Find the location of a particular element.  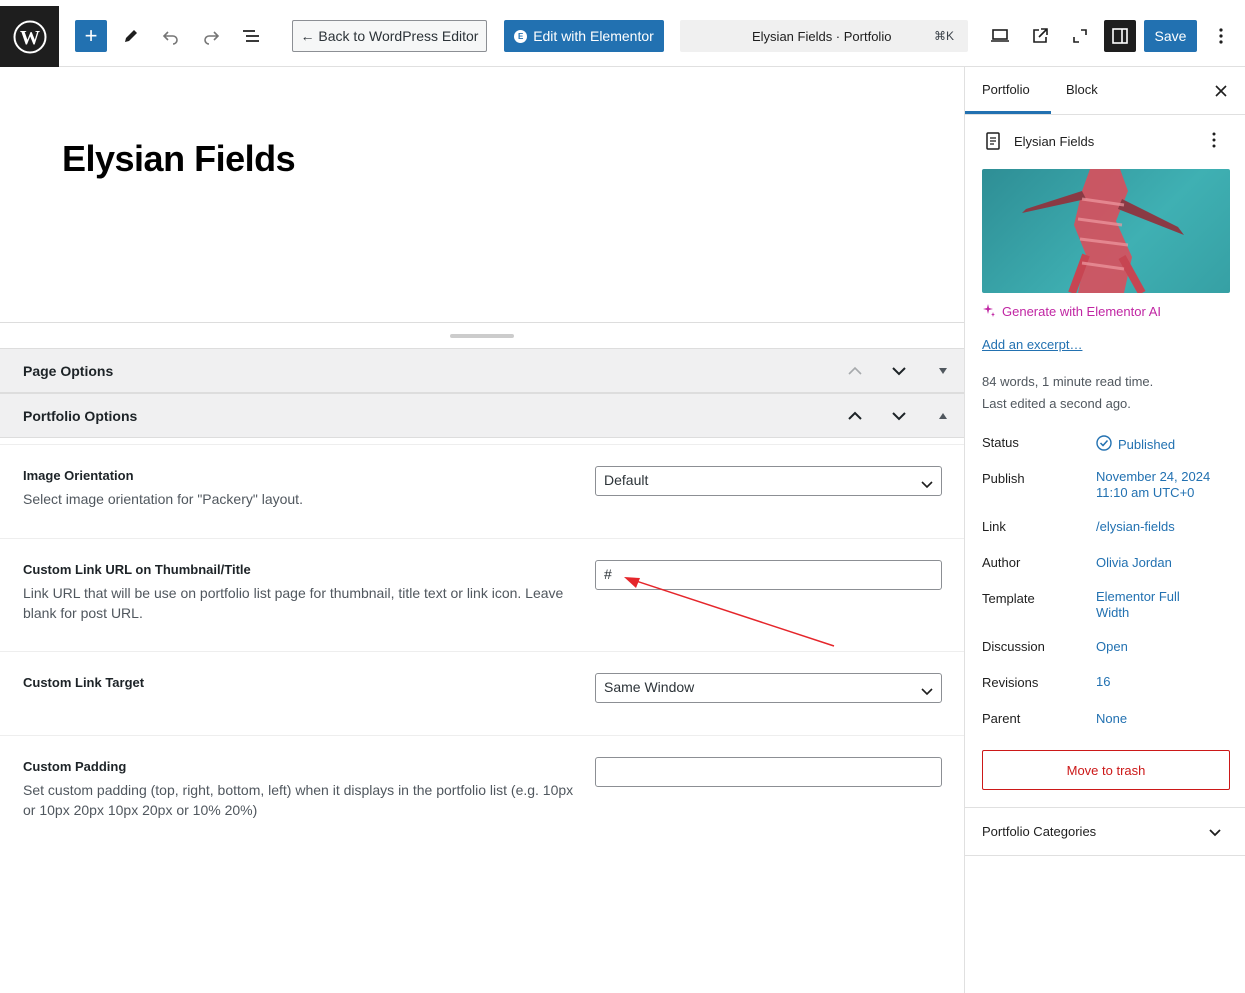

external-view-icon is located at coordinates (1040, 36).